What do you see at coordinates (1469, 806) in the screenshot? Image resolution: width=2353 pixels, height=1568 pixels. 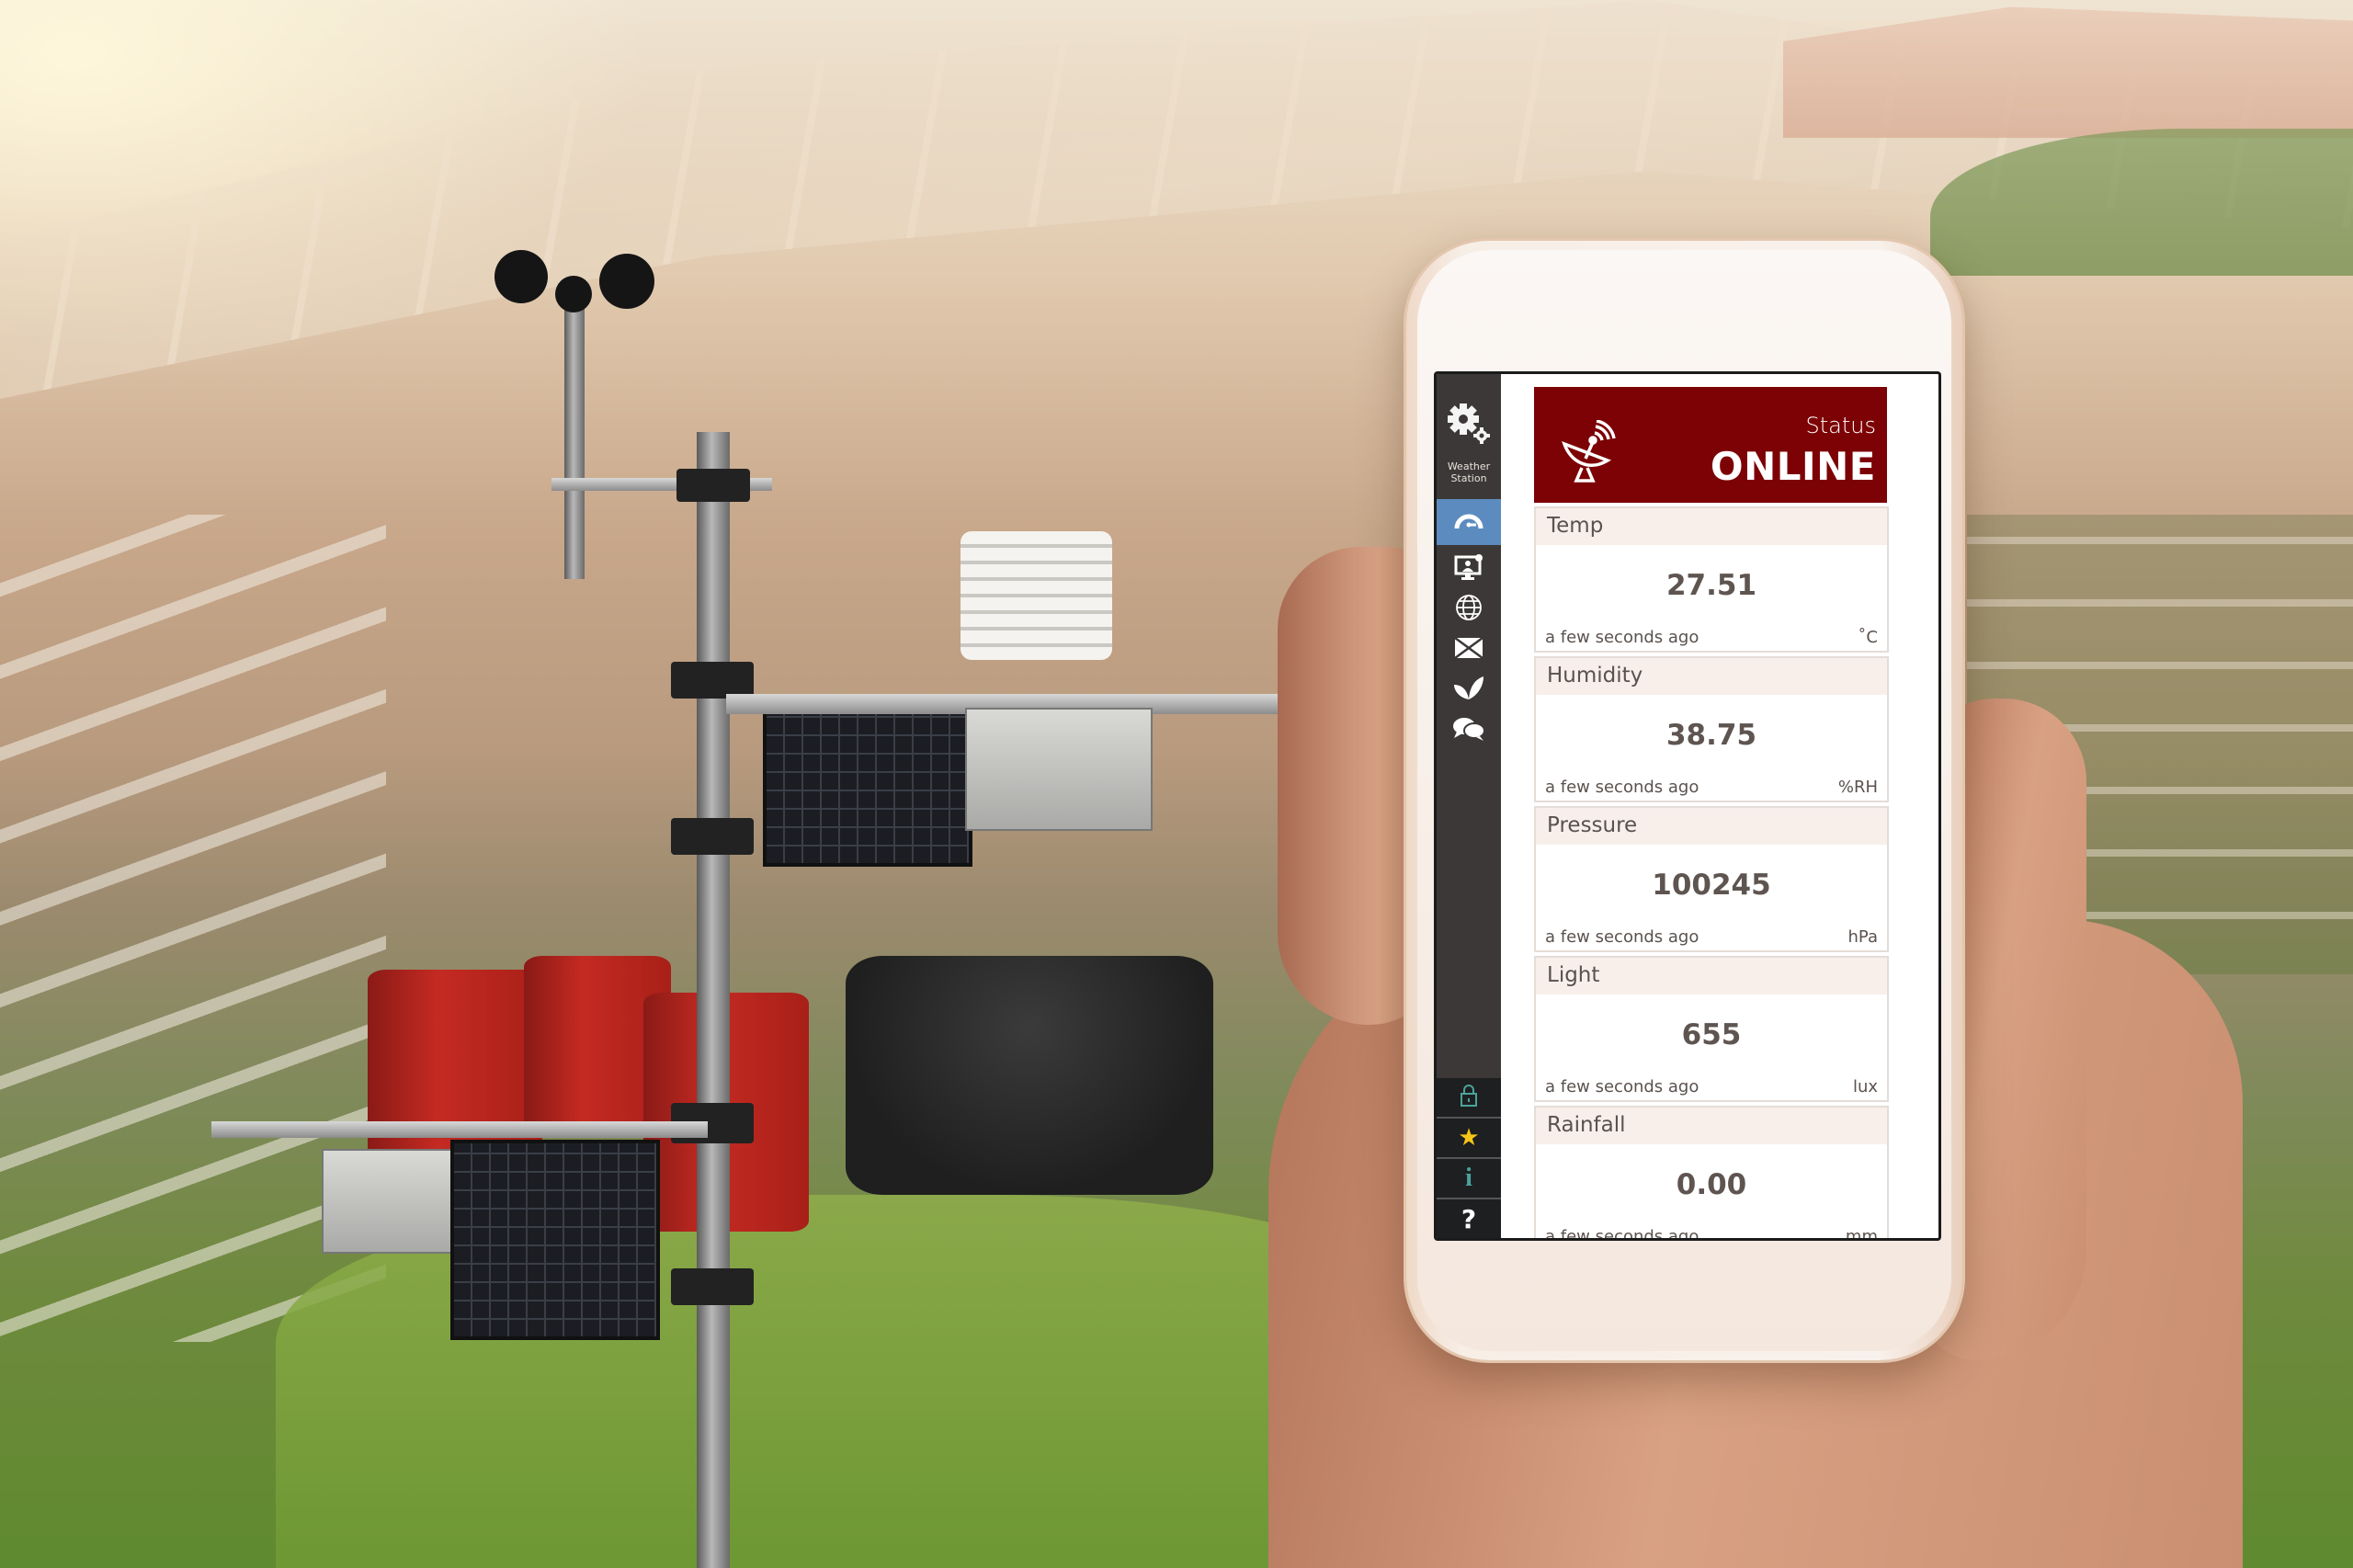 I see `sidebar: Weather Station ★ i ?` at bounding box center [1469, 806].